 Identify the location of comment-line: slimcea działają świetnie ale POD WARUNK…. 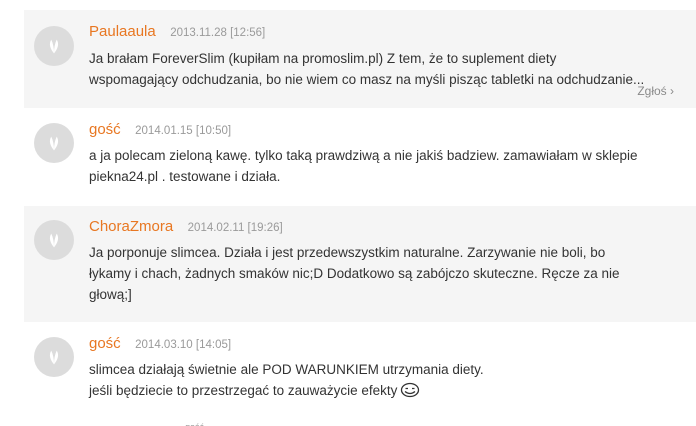
(286, 369).